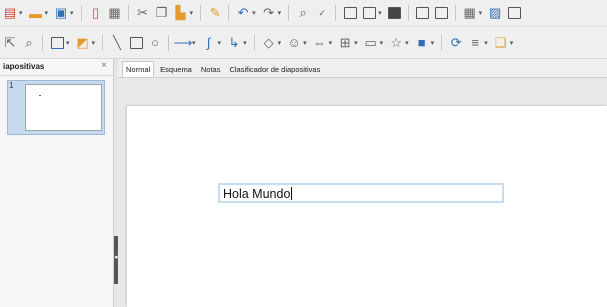 This screenshot has height=307, width=607. I want to click on cut-icon: ✂, so click(143, 13).